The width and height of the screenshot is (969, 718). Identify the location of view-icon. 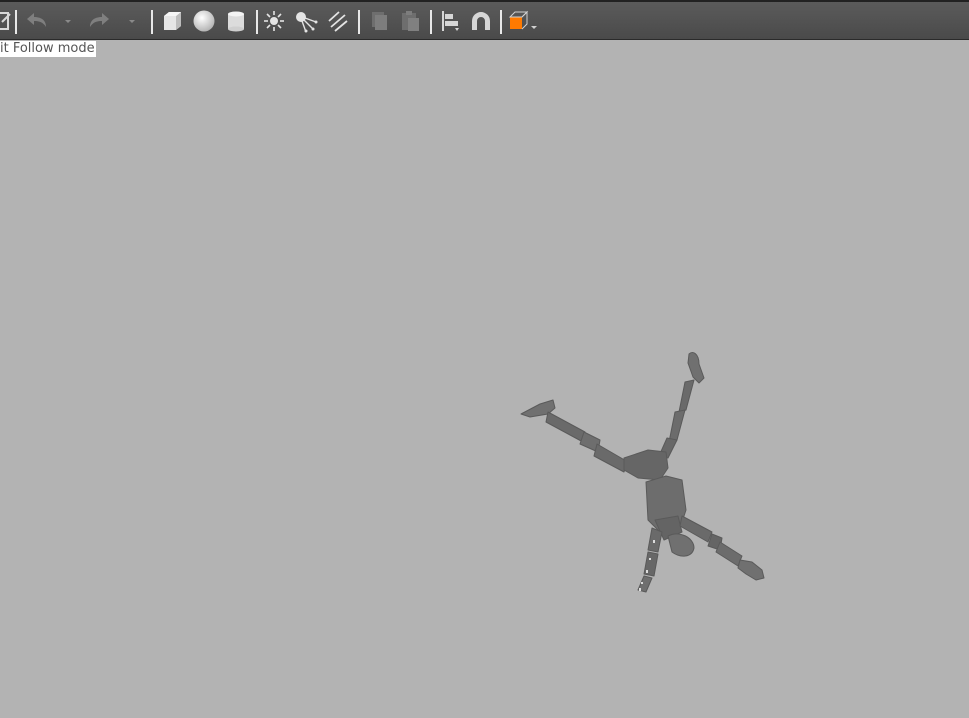
(6, 21).